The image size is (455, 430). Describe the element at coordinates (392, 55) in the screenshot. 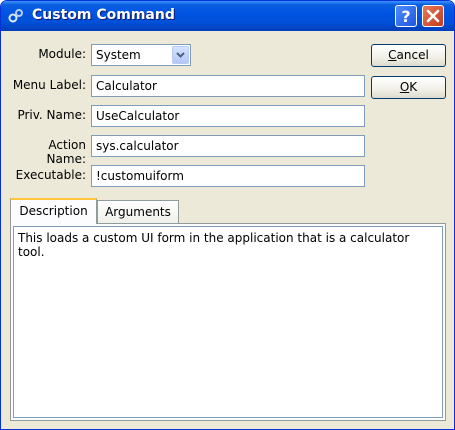

I see `cancel-mnemonic: C` at that location.